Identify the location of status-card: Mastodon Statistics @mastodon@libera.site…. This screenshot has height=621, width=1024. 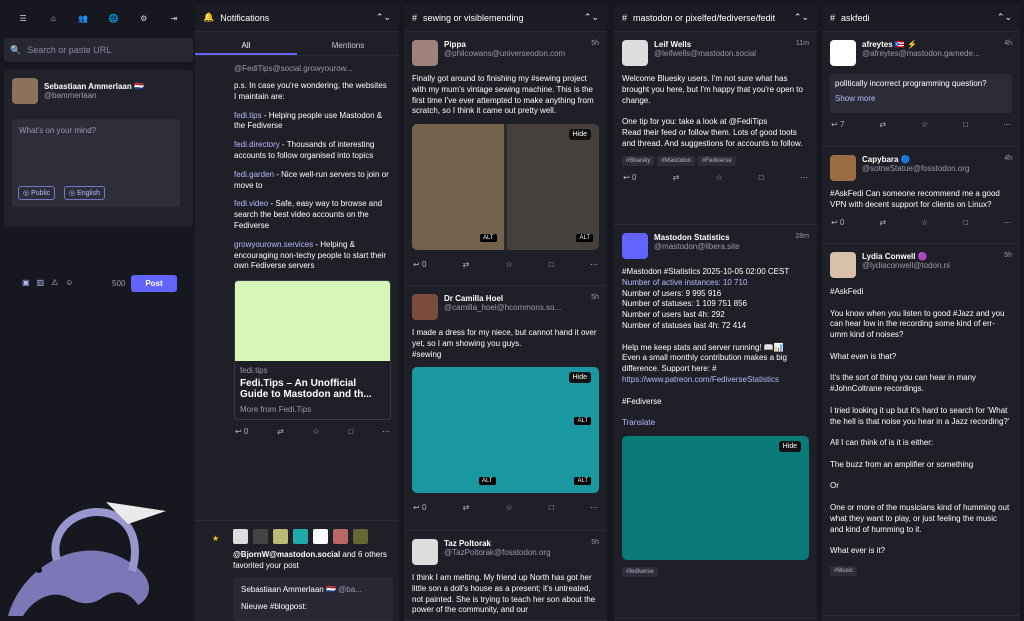
(715, 422).